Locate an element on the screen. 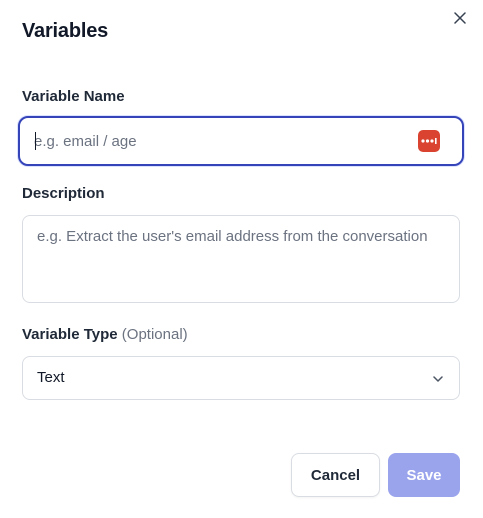  description-textarea is located at coordinates (241, 259).